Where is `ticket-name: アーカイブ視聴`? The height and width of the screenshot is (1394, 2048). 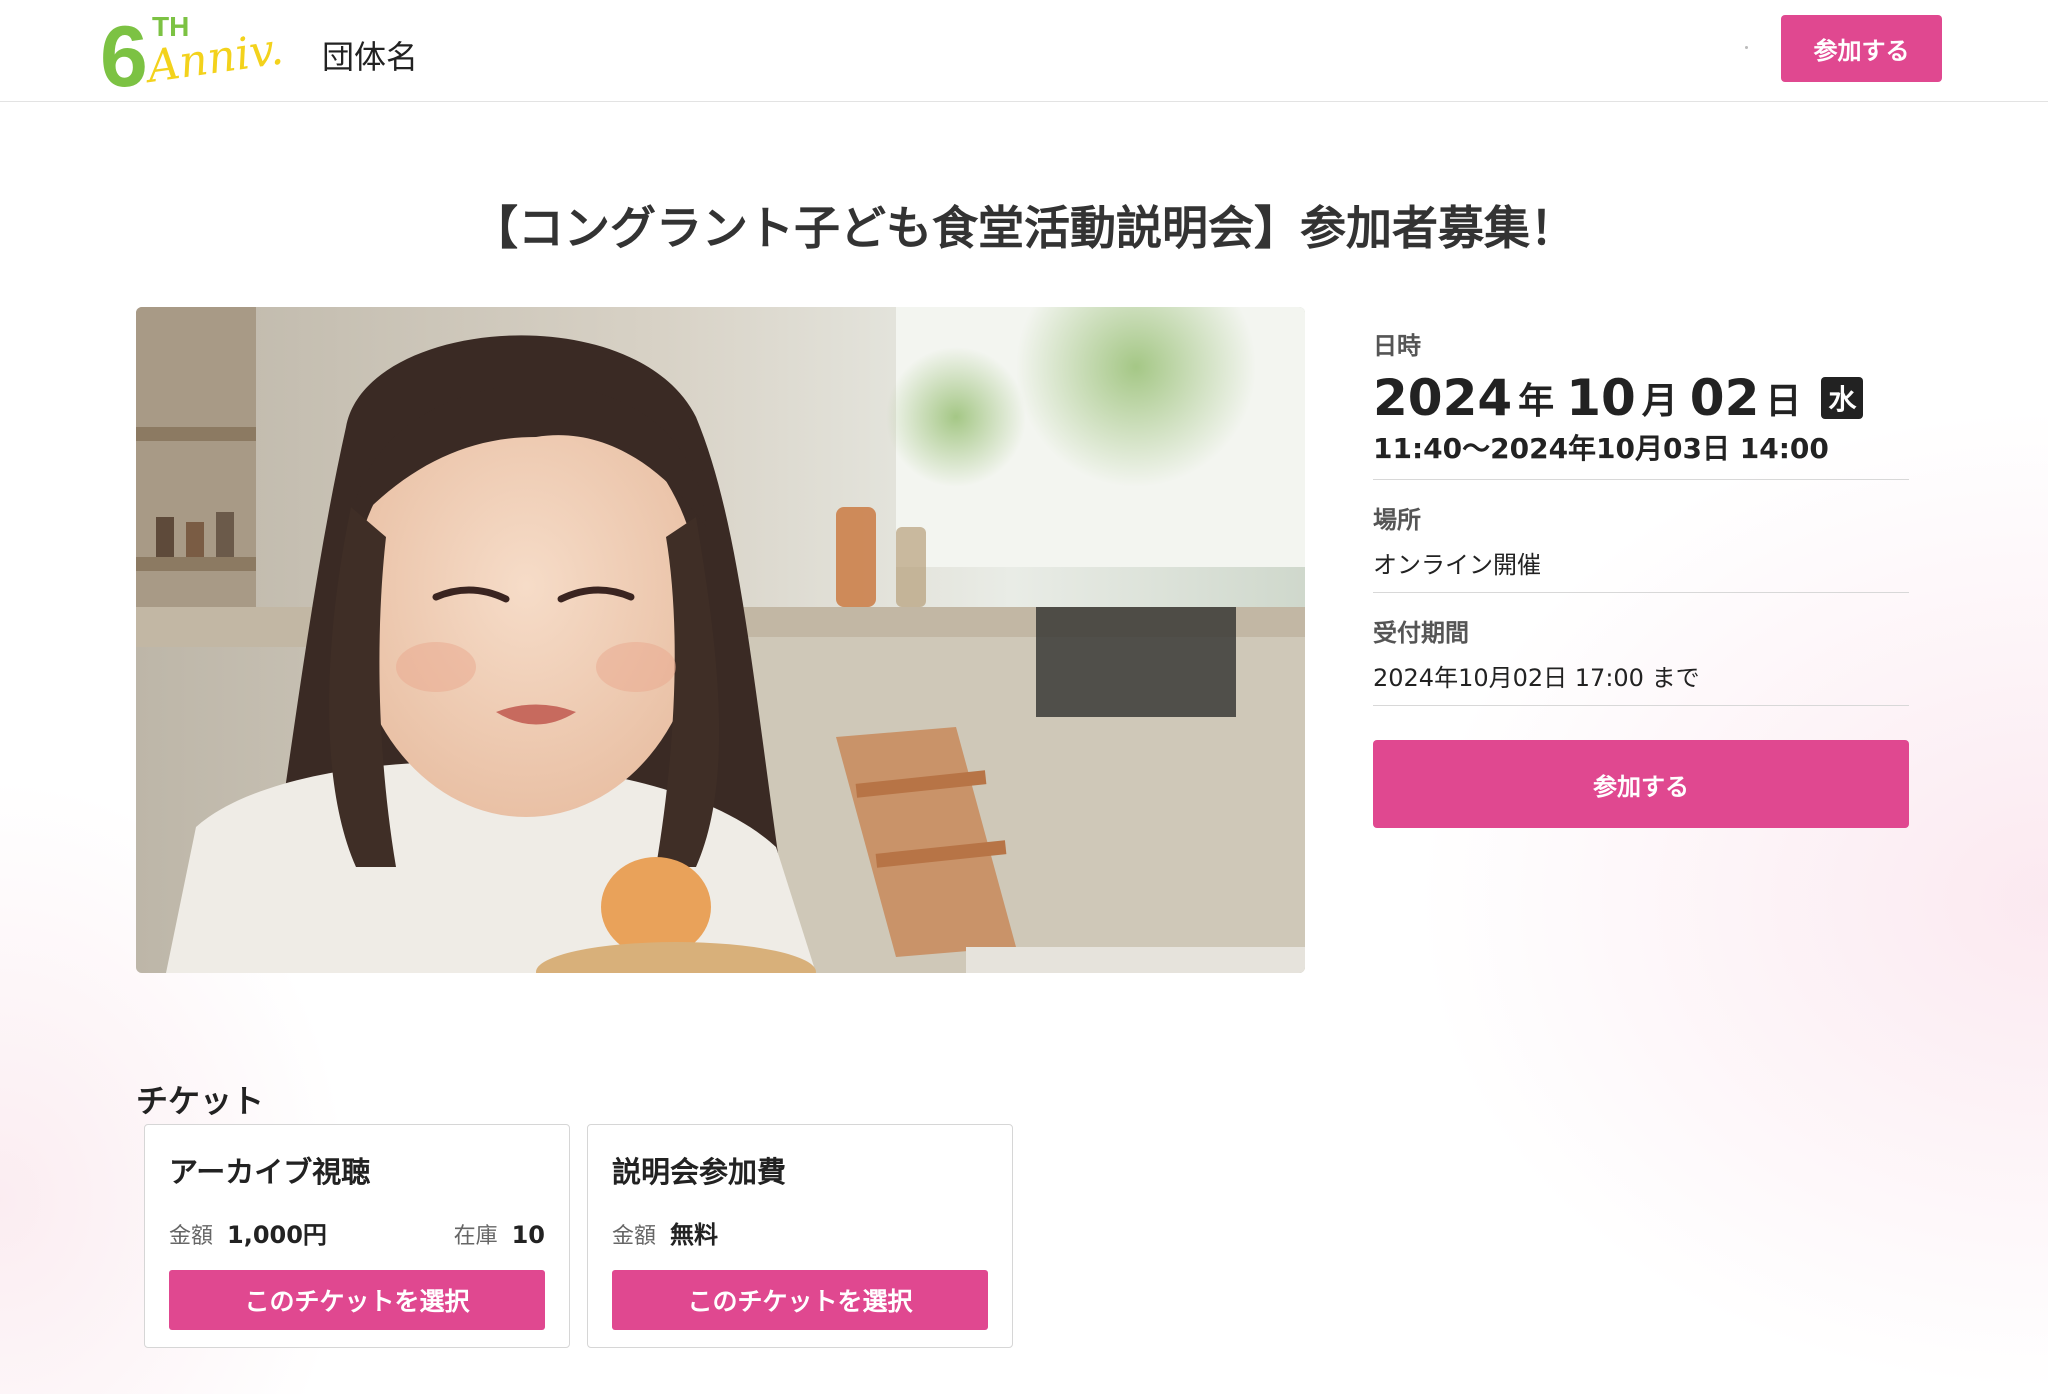 ticket-name: アーカイブ視聴 is located at coordinates (270, 1172).